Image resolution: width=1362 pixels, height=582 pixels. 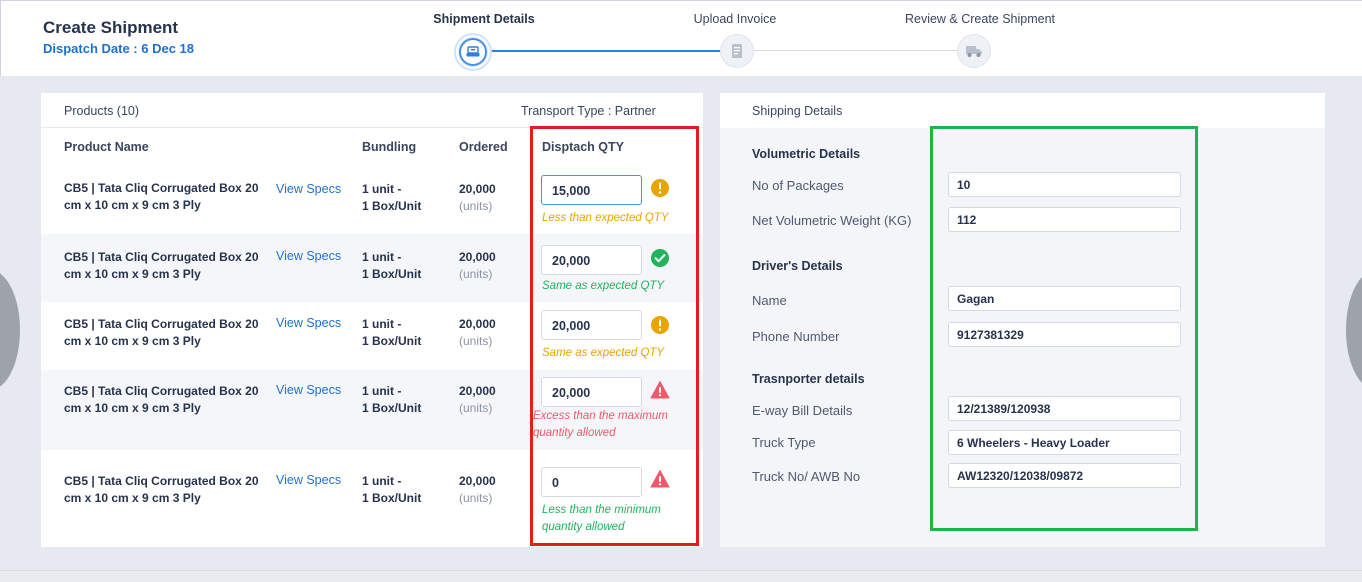 I want to click on packages-label: No of Packages, so click(x=798, y=185).